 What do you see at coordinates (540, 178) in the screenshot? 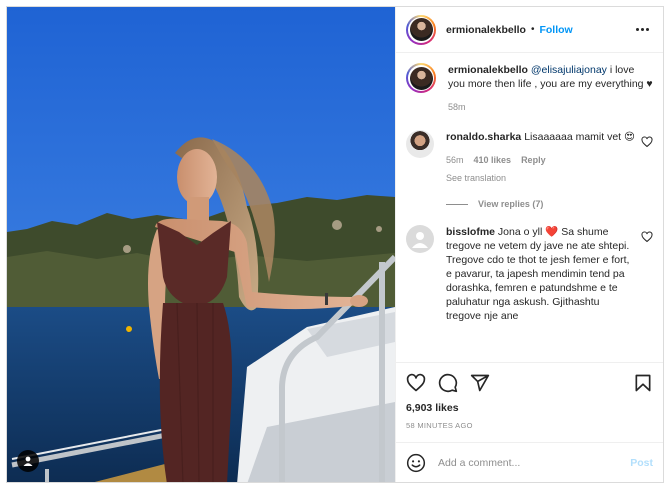
I see `see-translation-link: See translation` at bounding box center [540, 178].